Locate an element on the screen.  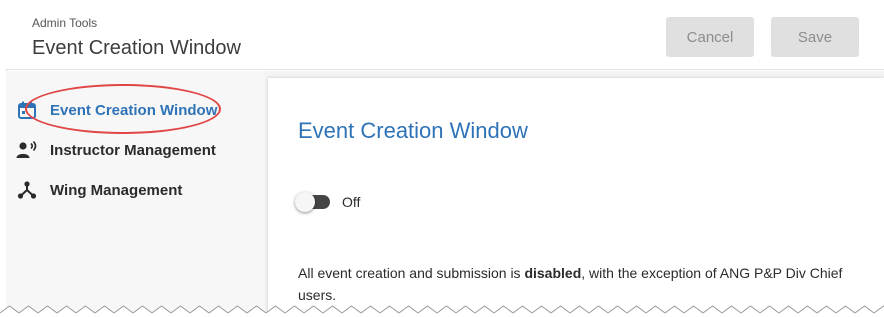
save-button: Save is located at coordinates (815, 37).